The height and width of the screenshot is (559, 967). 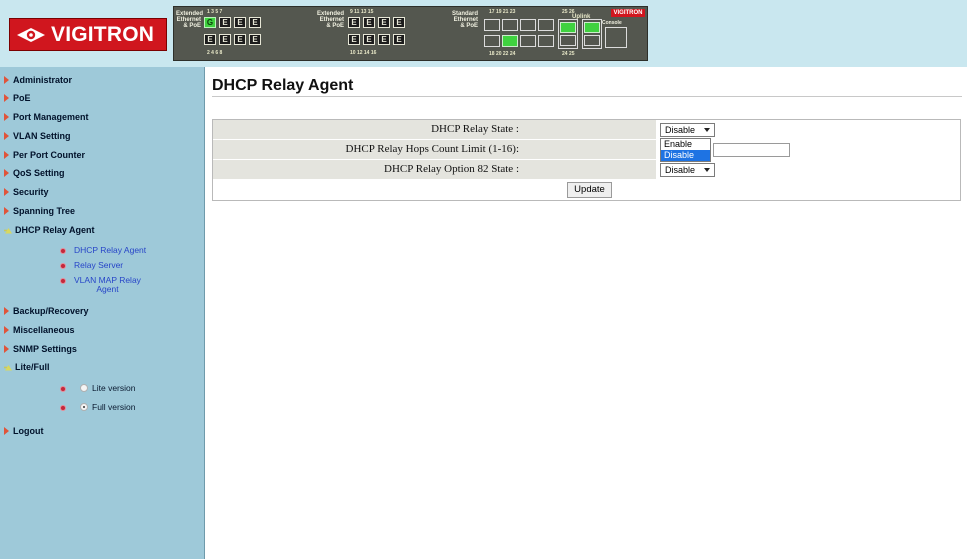 What do you see at coordinates (687, 130) in the screenshot?
I see `relay-state-select: Disable` at bounding box center [687, 130].